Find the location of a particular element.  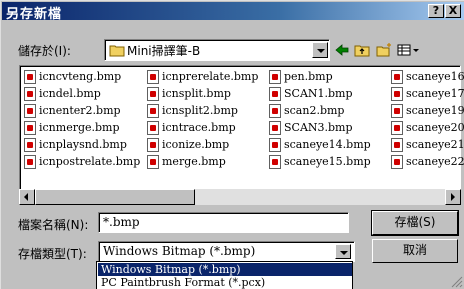

save-in-combo: Mini掃譯筆-B is located at coordinates (217, 50).